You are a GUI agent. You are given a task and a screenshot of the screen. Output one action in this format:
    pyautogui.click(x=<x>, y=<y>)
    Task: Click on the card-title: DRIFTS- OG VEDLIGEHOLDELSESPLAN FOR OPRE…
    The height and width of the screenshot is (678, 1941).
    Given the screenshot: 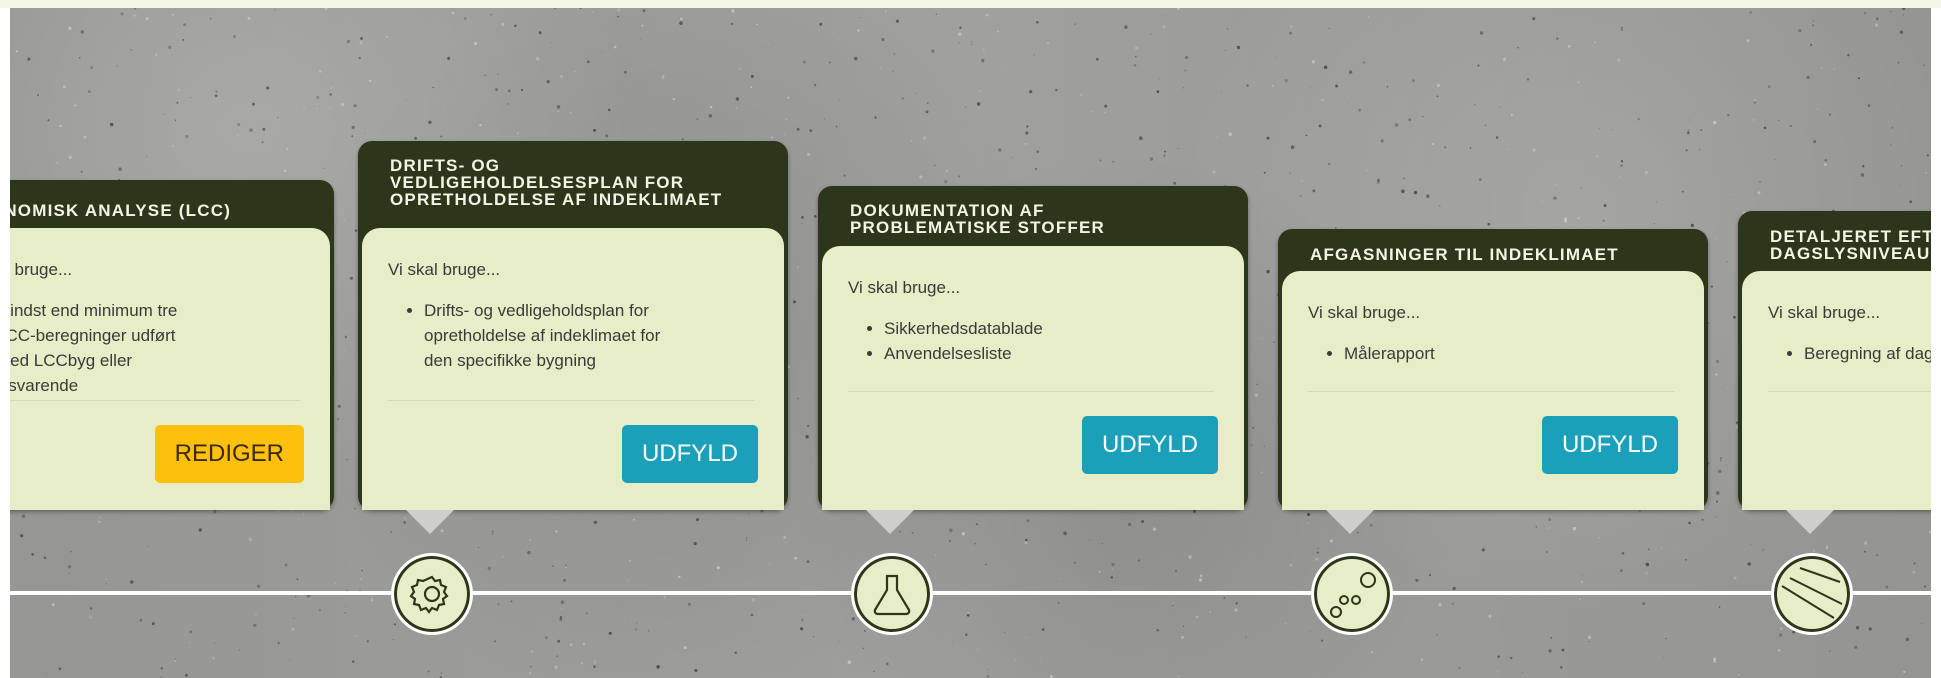 What is the action you would take?
    pyautogui.click(x=556, y=182)
    